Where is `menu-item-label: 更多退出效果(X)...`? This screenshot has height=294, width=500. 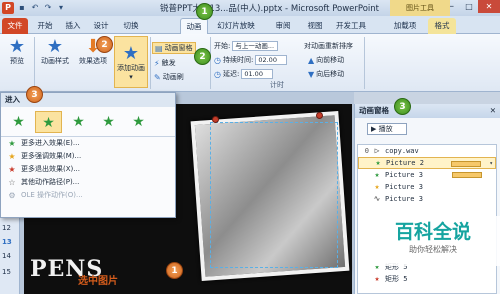 menu-item-label: 更多退出效果(X)... is located at coordinates (50, 169).